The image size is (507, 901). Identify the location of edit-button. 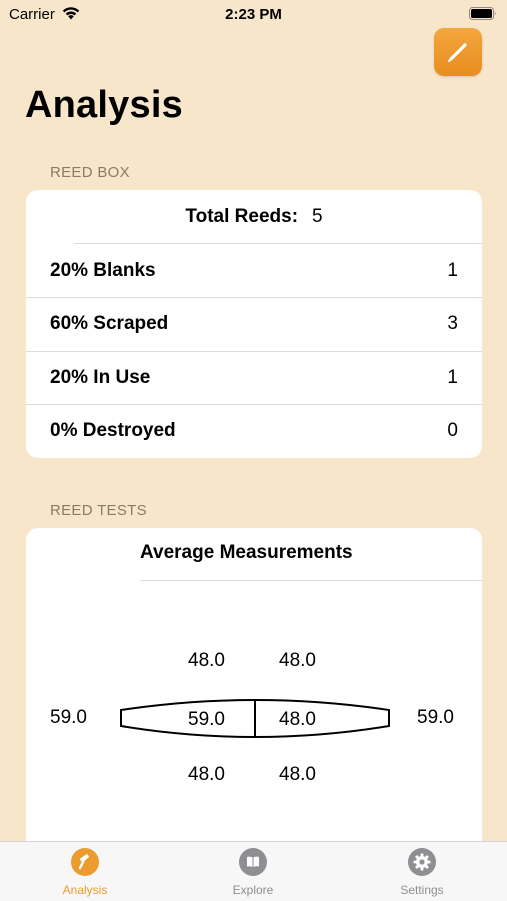
(458, 52).